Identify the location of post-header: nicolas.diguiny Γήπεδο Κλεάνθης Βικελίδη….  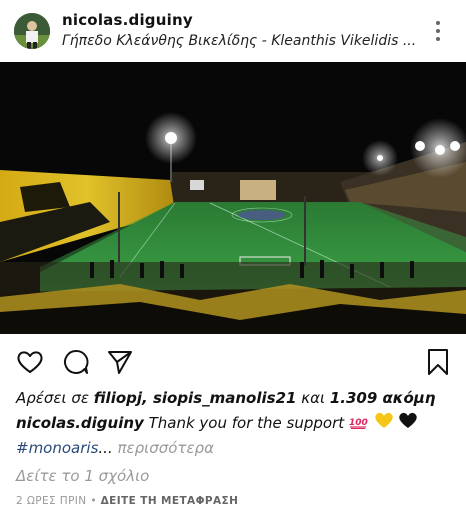
(233, 31).